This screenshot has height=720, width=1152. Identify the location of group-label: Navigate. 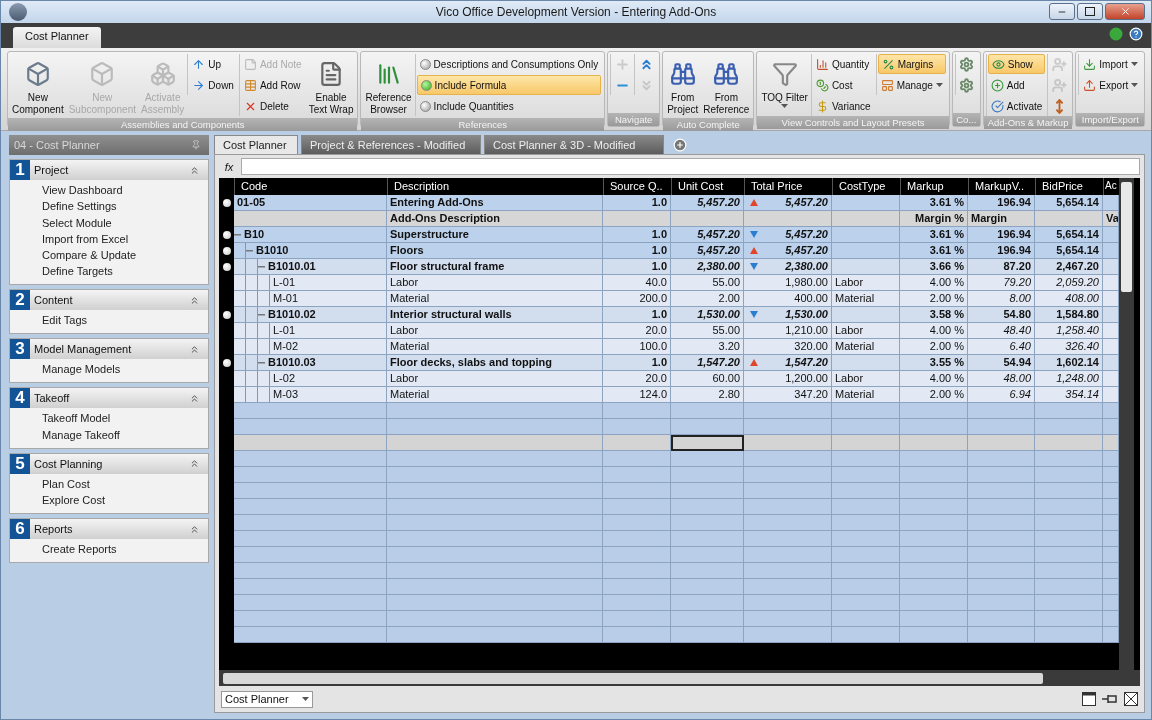
(634, 119).